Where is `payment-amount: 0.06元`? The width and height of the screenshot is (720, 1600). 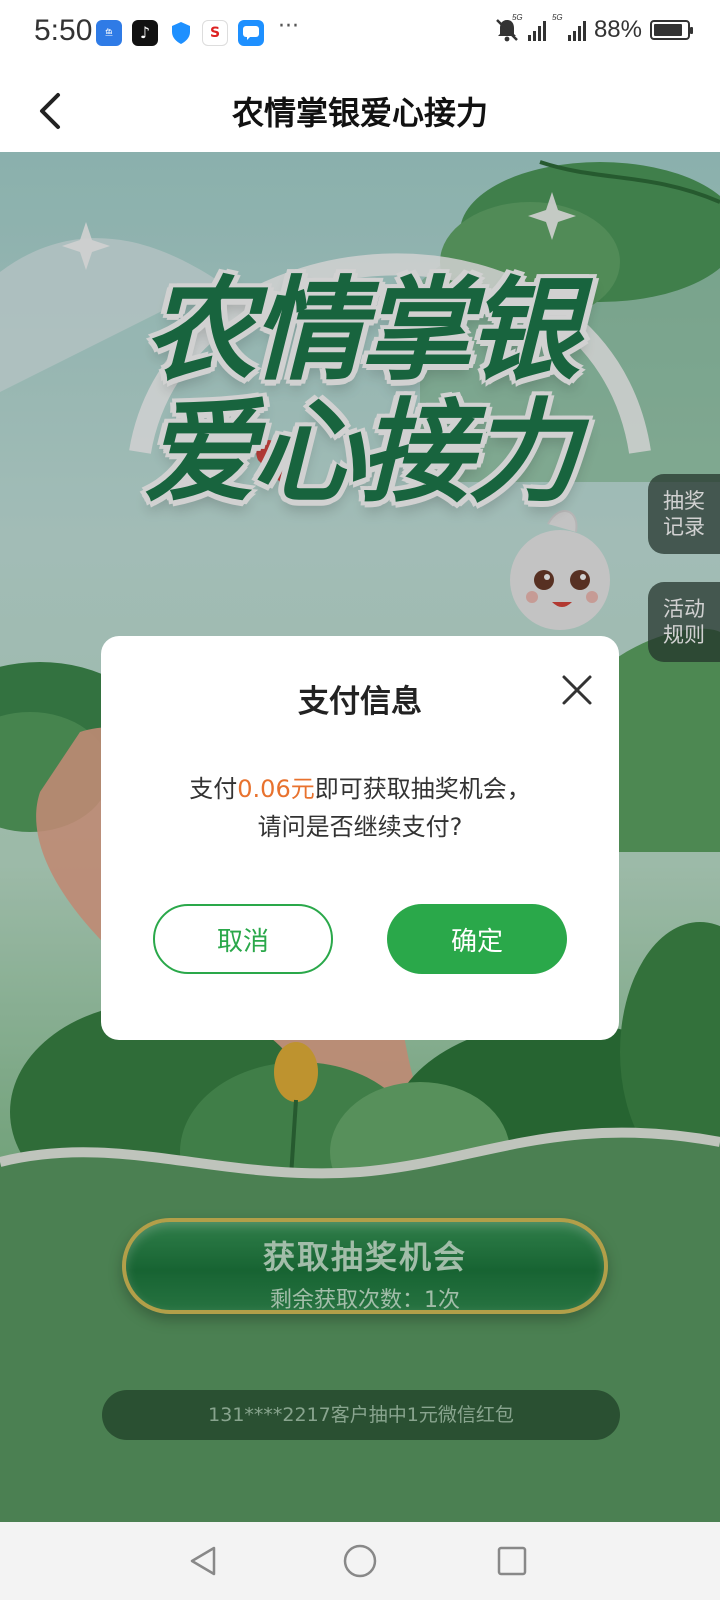 payment-amount: 0.06元 is located at coordinates (276, 789).